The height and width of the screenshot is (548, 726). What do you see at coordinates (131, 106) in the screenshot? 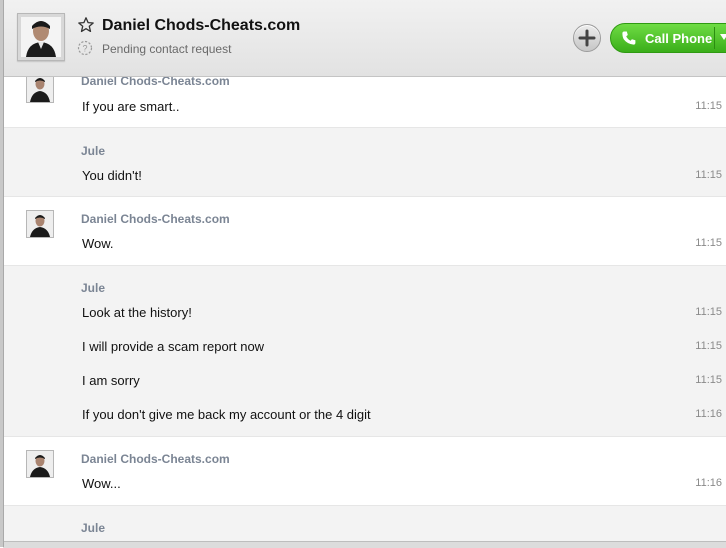
I see `message-text: If you are smart..` at bounding box center [131, 106].